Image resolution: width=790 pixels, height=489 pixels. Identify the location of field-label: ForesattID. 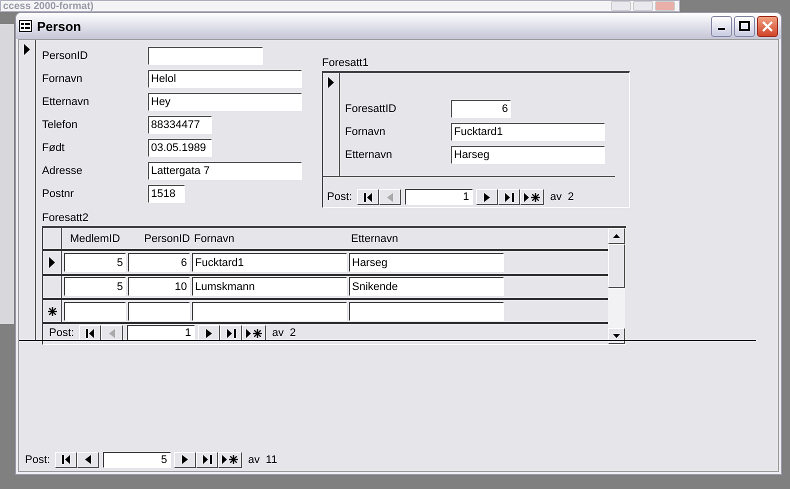
(371, 109).